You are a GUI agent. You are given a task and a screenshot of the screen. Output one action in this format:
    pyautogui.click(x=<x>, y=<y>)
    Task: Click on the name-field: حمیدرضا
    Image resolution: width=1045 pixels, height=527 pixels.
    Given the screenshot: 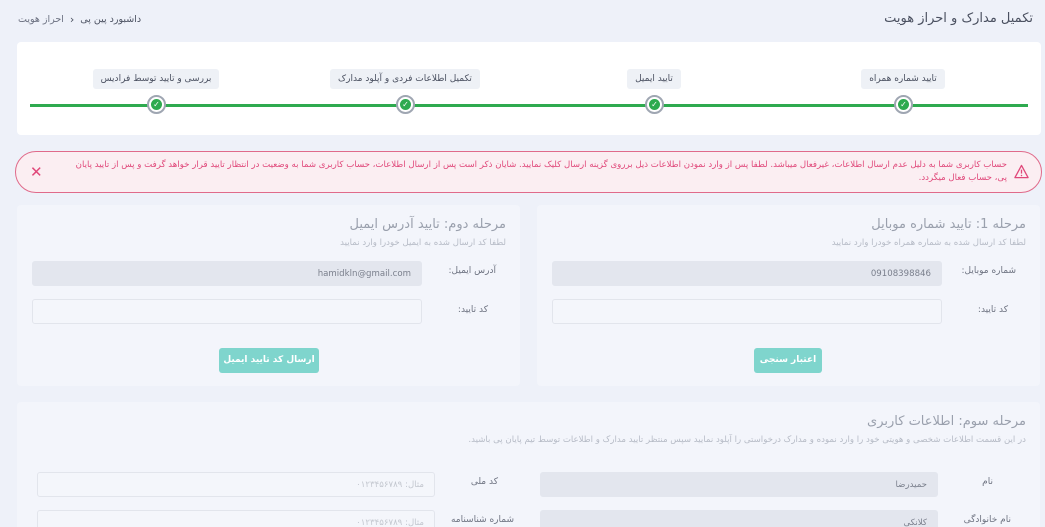 What is the action you would take?
    pyautogui.click(x=739, y=484)
    